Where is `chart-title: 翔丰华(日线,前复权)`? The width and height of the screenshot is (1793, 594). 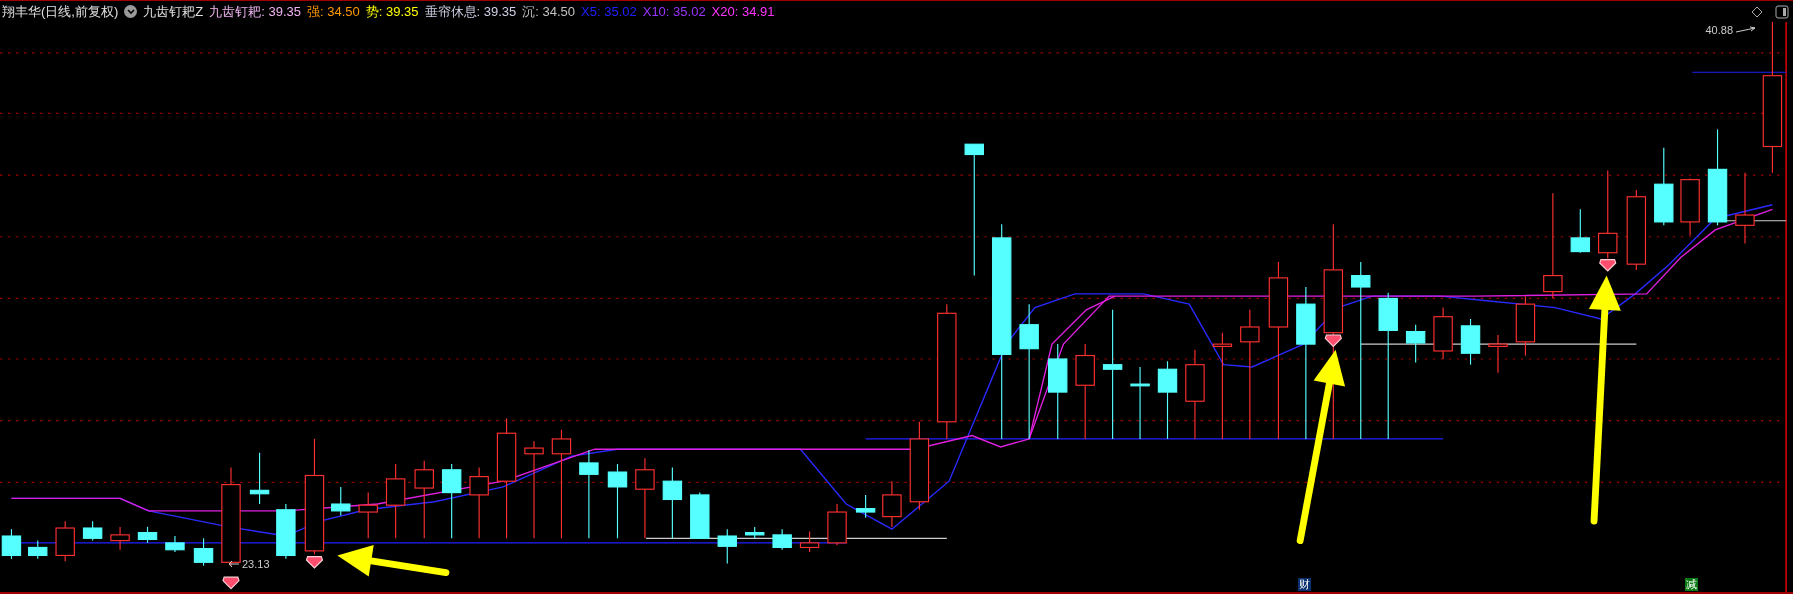
chart-title: 翔丰华(日线,前复权) is located at coordinates (60, 11).